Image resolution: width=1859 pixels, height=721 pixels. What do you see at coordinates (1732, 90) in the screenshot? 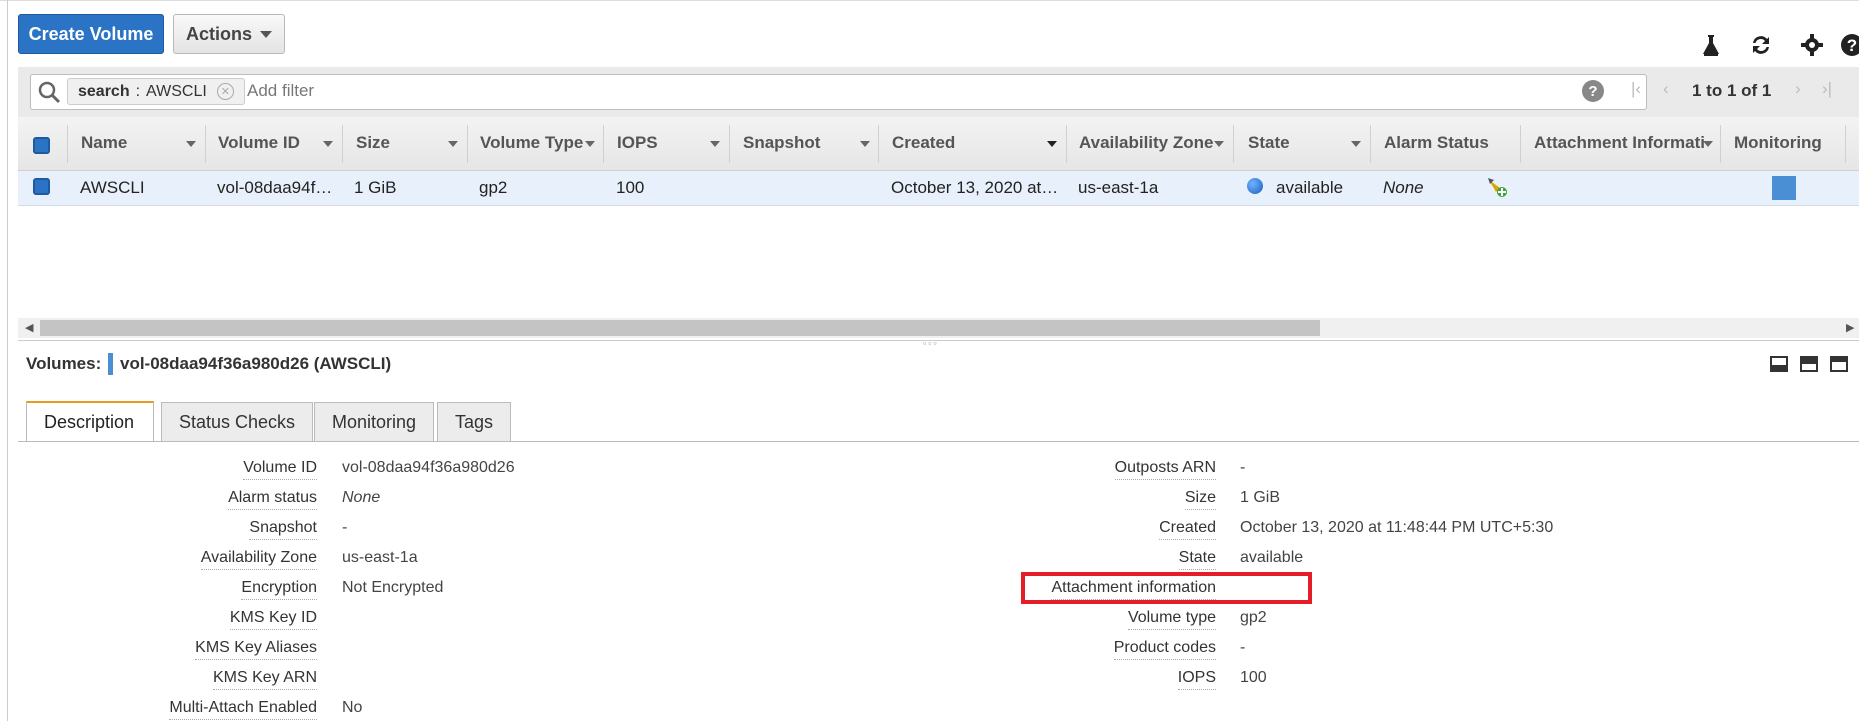
I see `pagination-text: 1 to 1 of 1` at bounding box center [1732, 90].